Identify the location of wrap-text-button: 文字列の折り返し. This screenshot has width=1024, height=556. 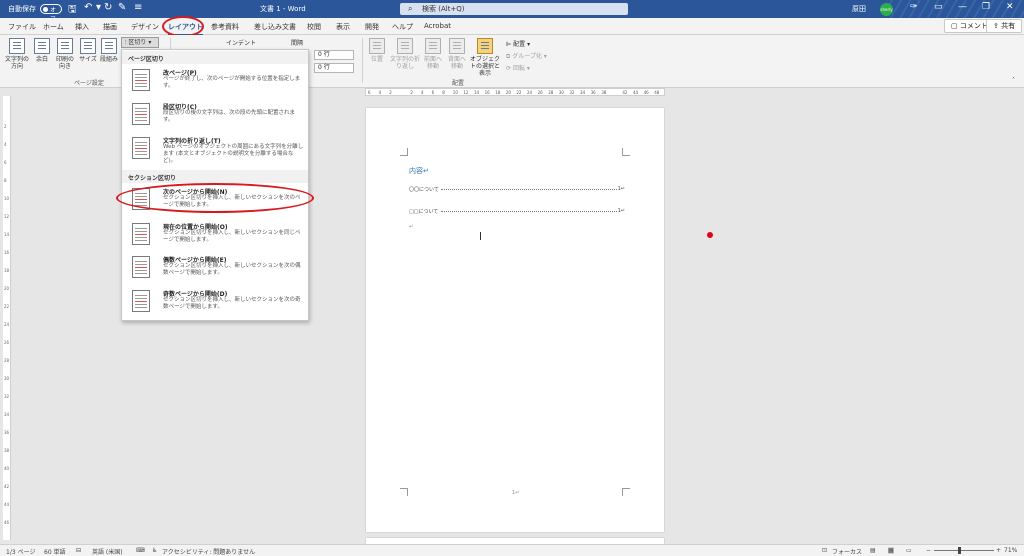
(405, 54).